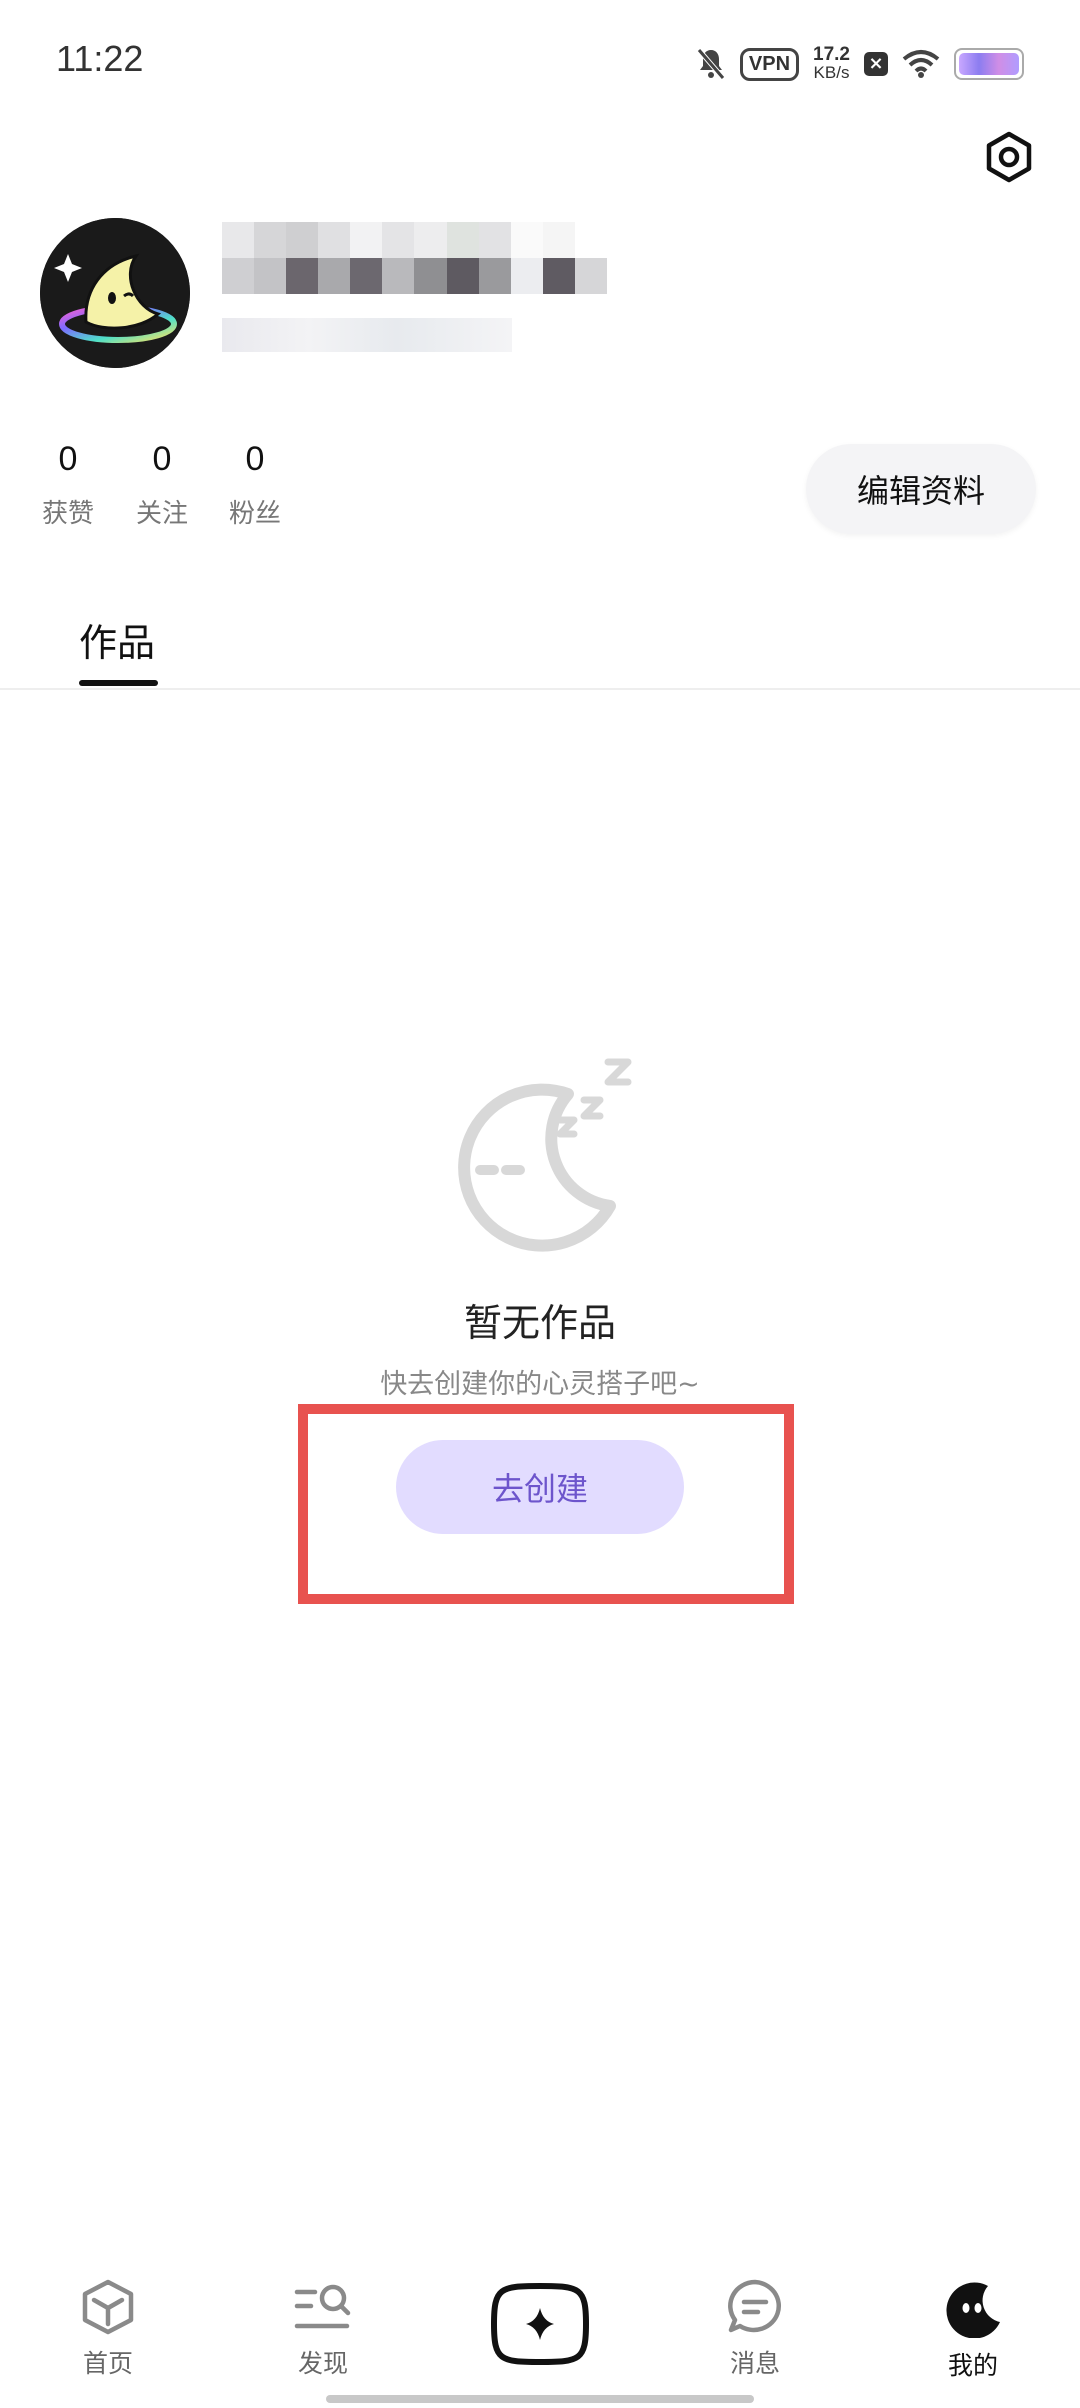 Image resolution: width=1080 pixels, height=2408 pixels. I want to click on nav-create, so click(540, 2324).